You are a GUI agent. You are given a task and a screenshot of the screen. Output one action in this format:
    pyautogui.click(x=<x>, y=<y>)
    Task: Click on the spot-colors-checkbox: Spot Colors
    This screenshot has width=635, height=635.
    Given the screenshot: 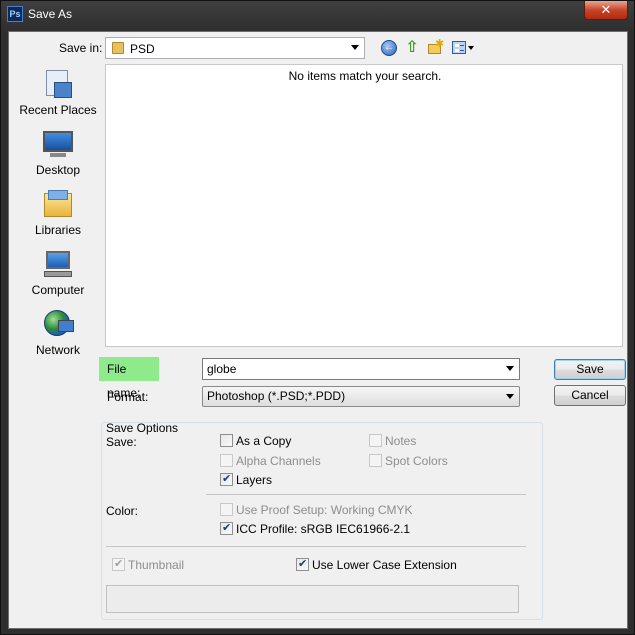 What is the action you would take?
    pyautogui.click(x=424, y=461)
    